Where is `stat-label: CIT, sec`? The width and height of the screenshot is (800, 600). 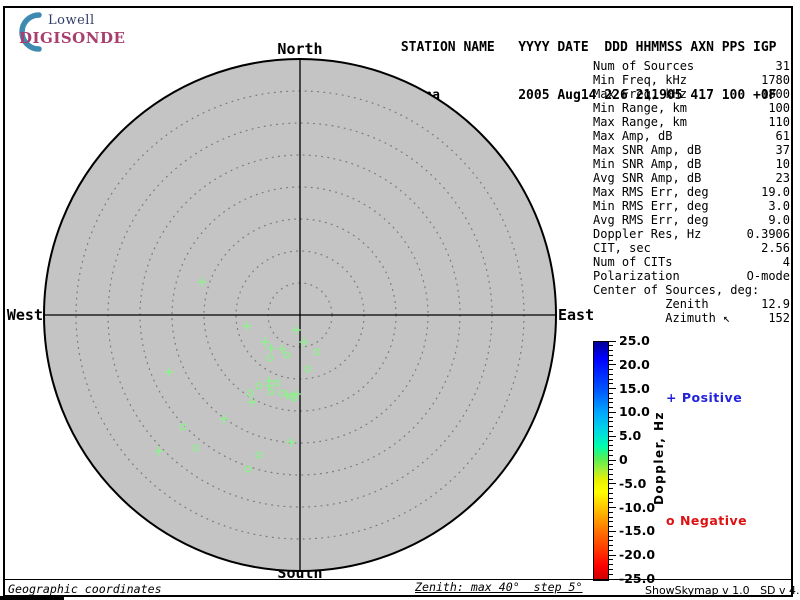 stat-label: CIT, sec is located at coordinates (622, 248).